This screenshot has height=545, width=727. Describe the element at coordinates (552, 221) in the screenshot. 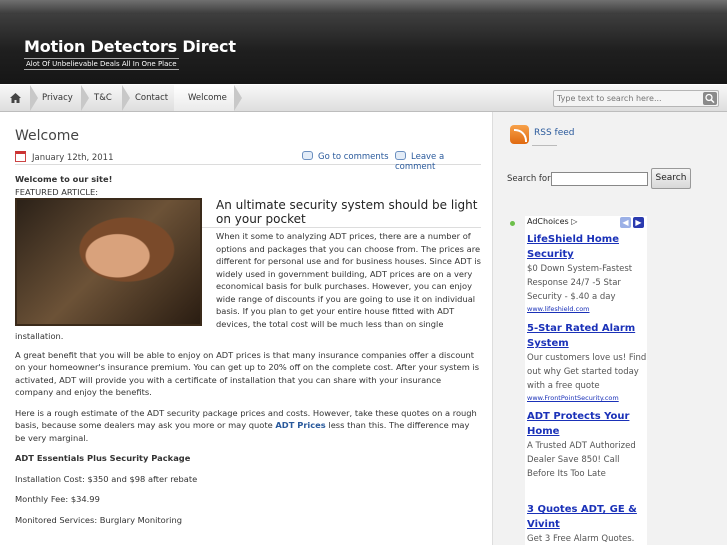

I see `adchoices-label: AdChoices ▷` at that location.